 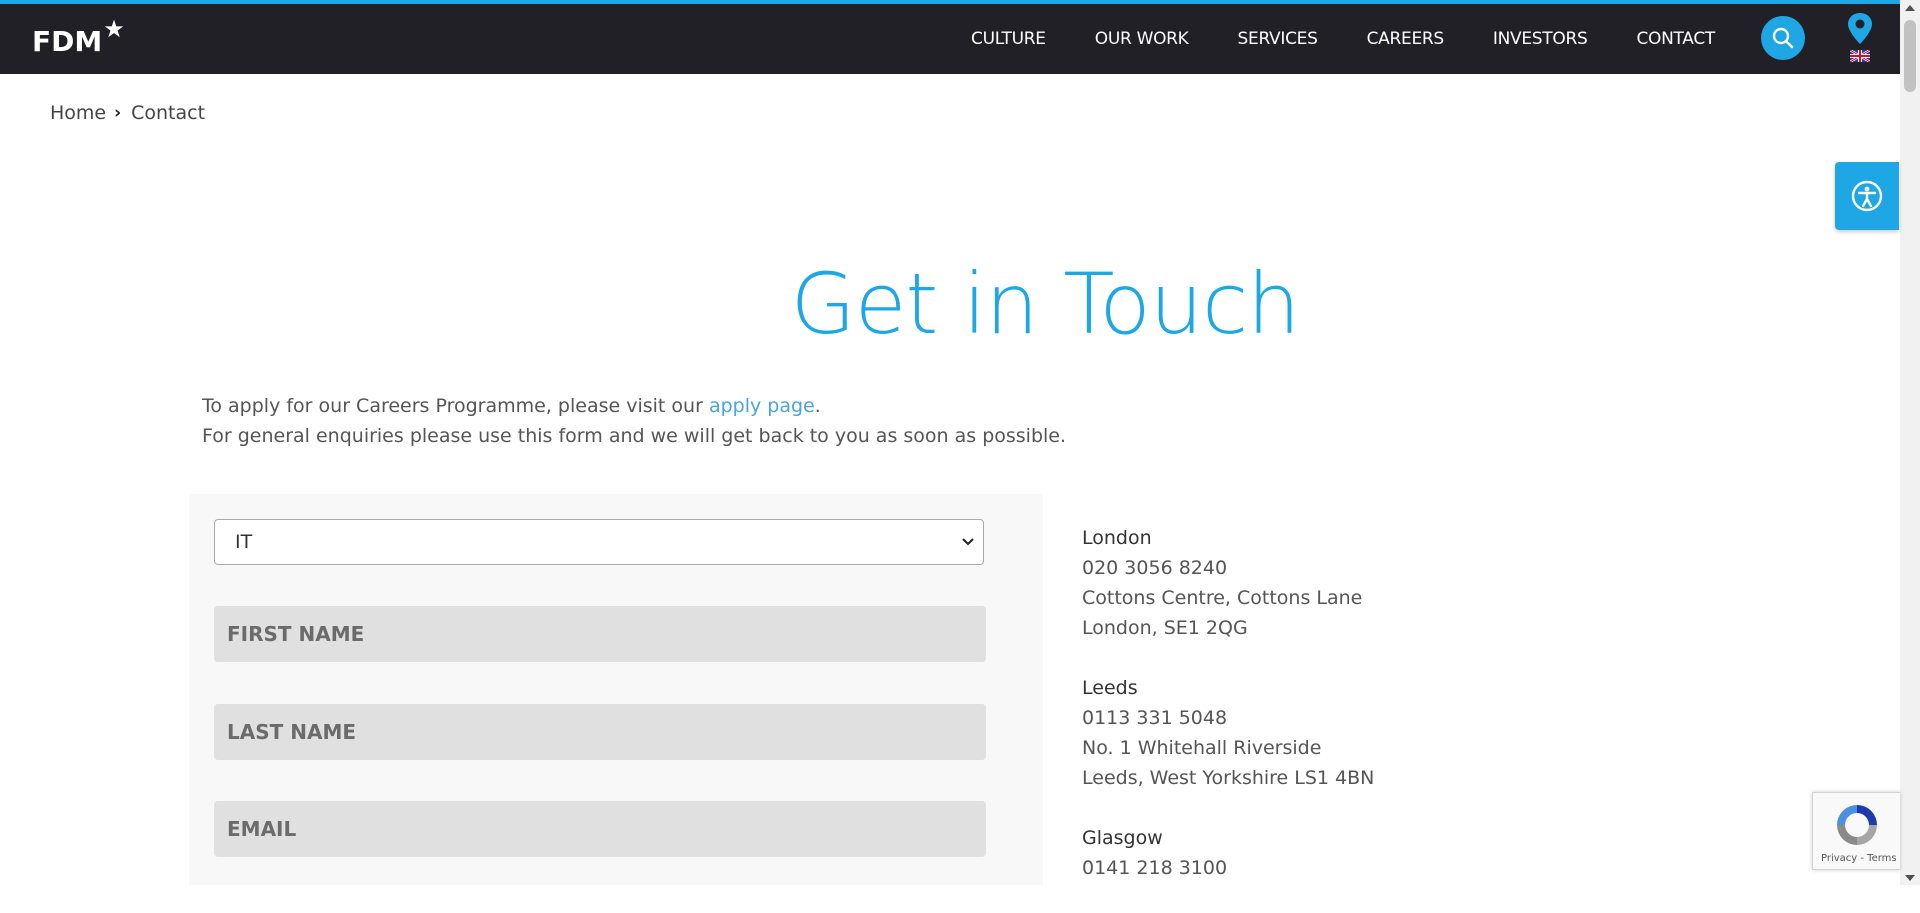 What do you see at coordinates (244, 542) in the screenshot?
I see `department-select-value: IT` at bounding box center [244, 542].